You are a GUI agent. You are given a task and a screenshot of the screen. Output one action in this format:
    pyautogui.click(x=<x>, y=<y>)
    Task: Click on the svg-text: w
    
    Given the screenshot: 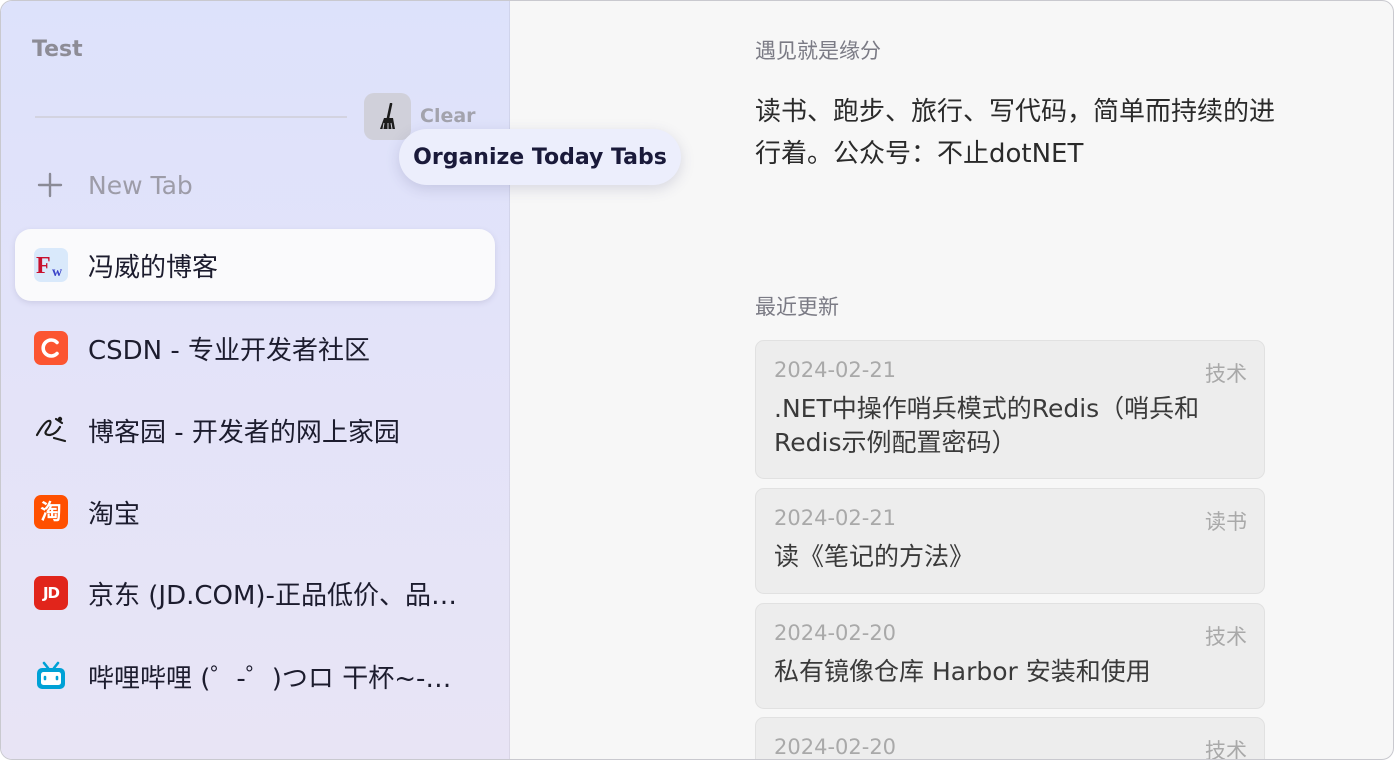 What is the action you would take?
    pyautogui.click(x=57, y=272)
    